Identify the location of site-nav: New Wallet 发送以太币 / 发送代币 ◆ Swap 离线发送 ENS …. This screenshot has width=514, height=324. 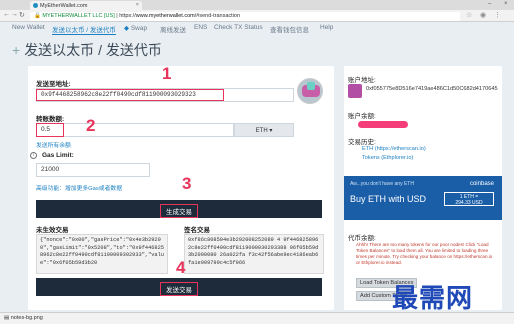
(257, 28).